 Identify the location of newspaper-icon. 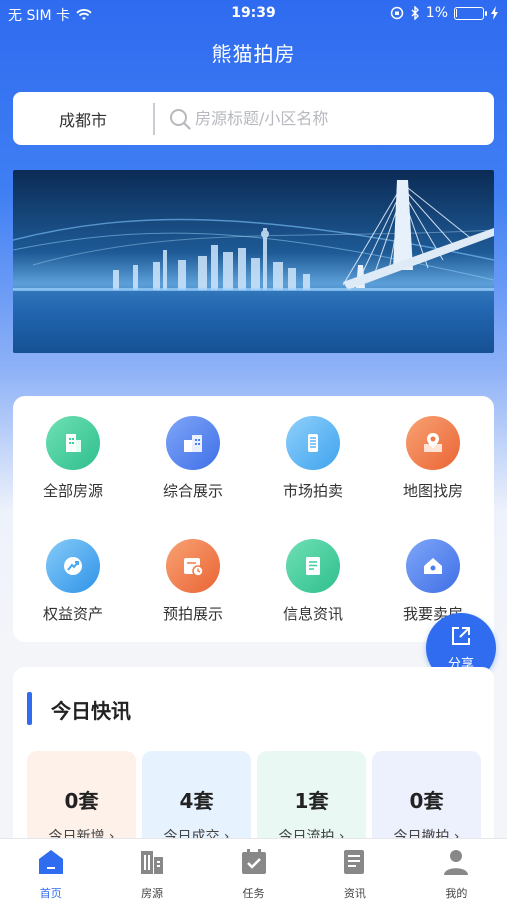
(353, 862).